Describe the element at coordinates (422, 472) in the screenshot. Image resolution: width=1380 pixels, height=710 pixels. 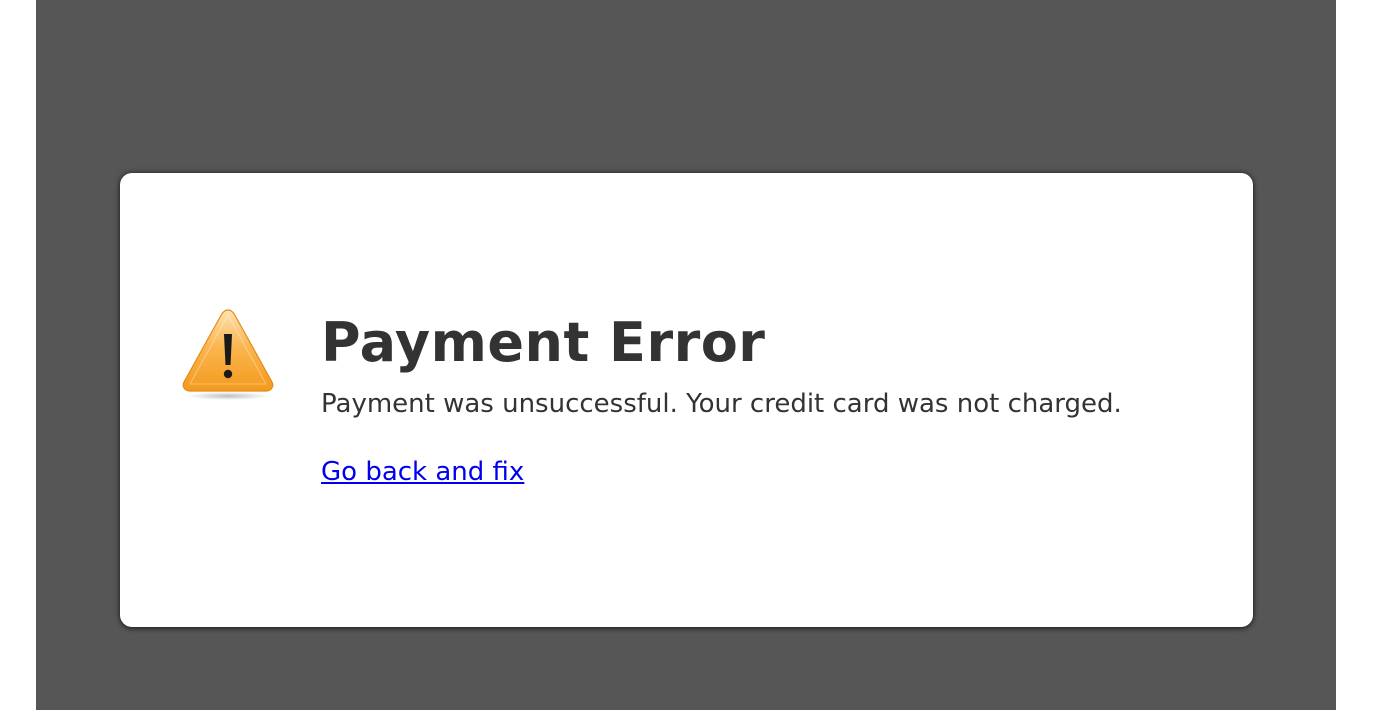
I see `go-back-link: Go back and fix` at that location.